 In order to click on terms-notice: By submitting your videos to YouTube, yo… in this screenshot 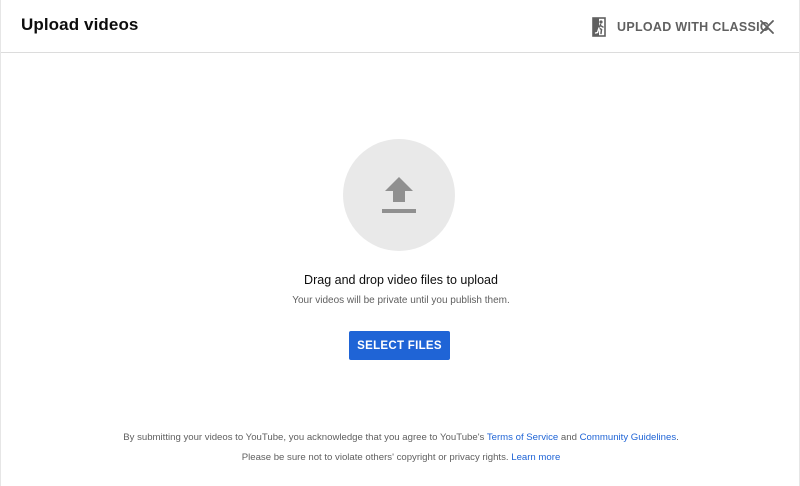, I will do `click(400, 437)`.